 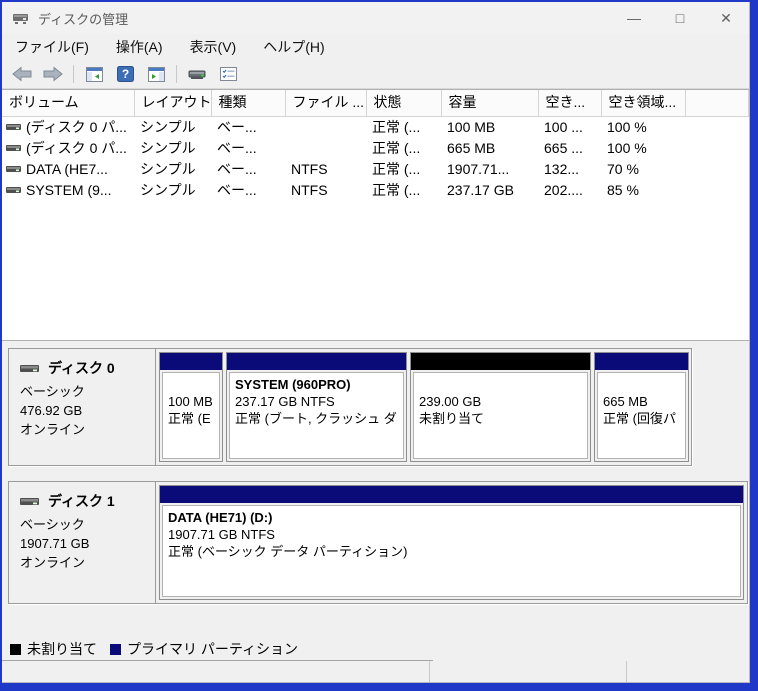 I want to click on toolbar: ?, so click(x=375, y=74).